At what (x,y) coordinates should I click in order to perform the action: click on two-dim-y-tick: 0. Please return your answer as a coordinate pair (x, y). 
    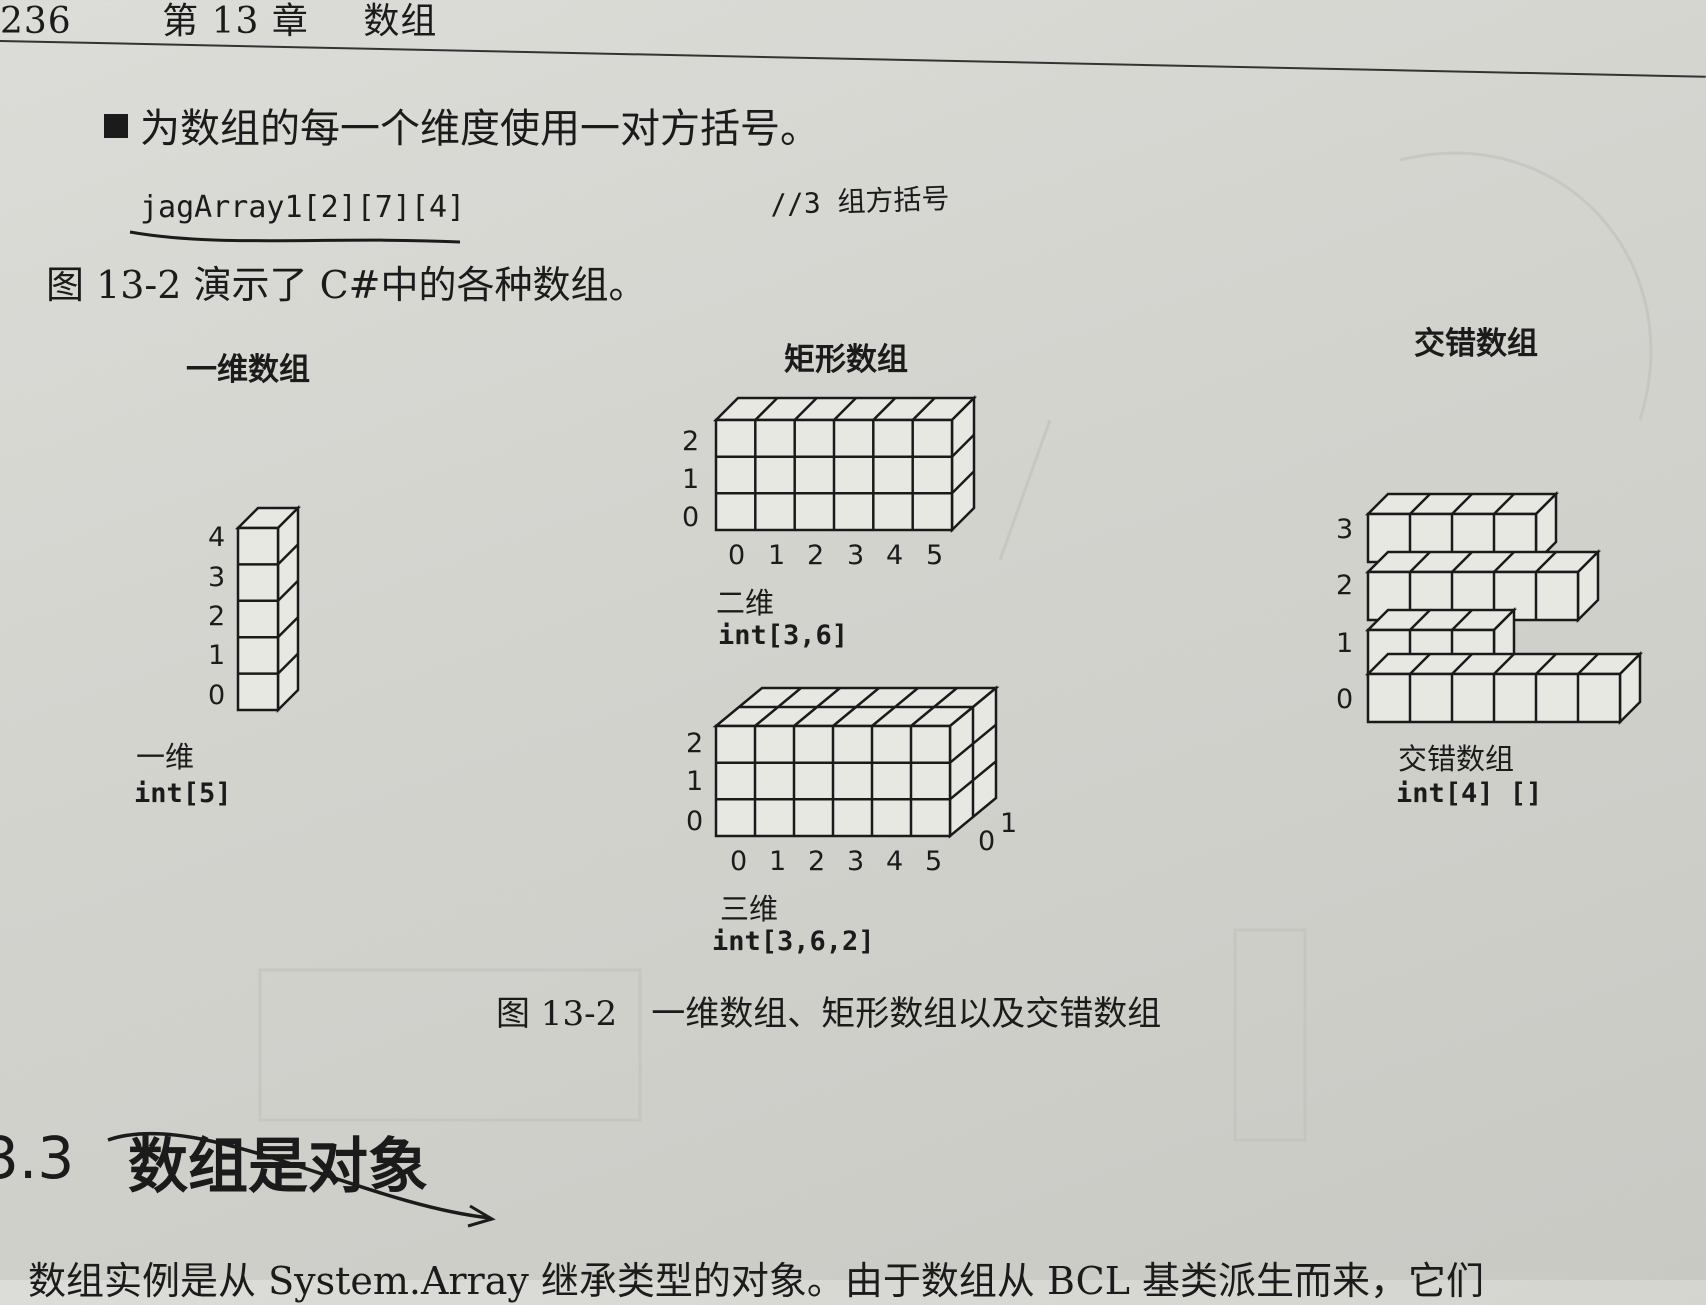
    Looking at the image, I should click on (691, 517).